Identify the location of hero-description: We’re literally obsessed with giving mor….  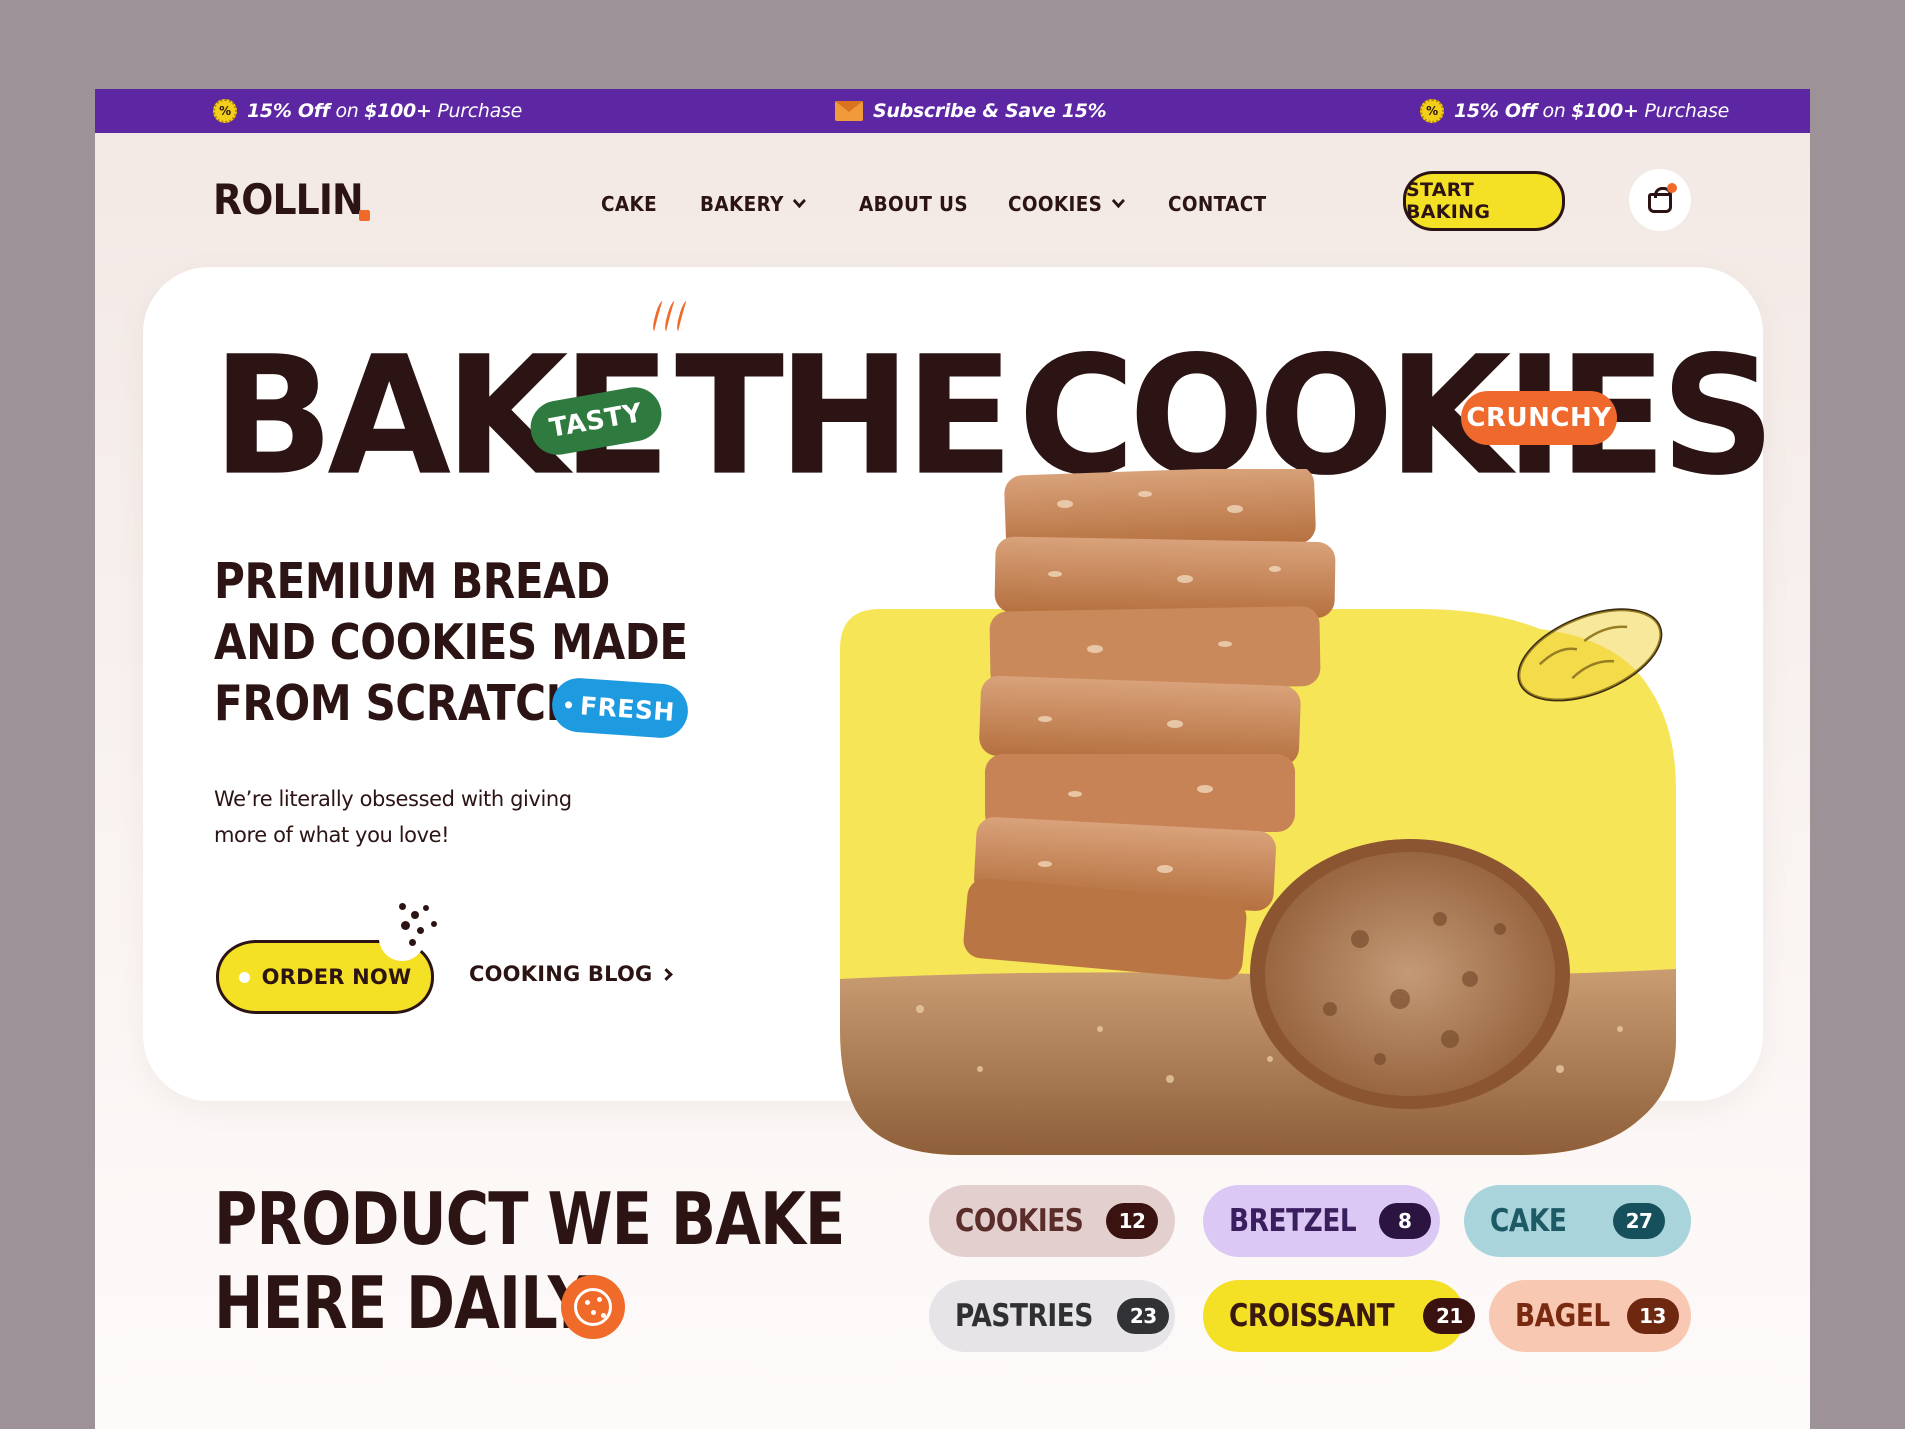
(424, 817).